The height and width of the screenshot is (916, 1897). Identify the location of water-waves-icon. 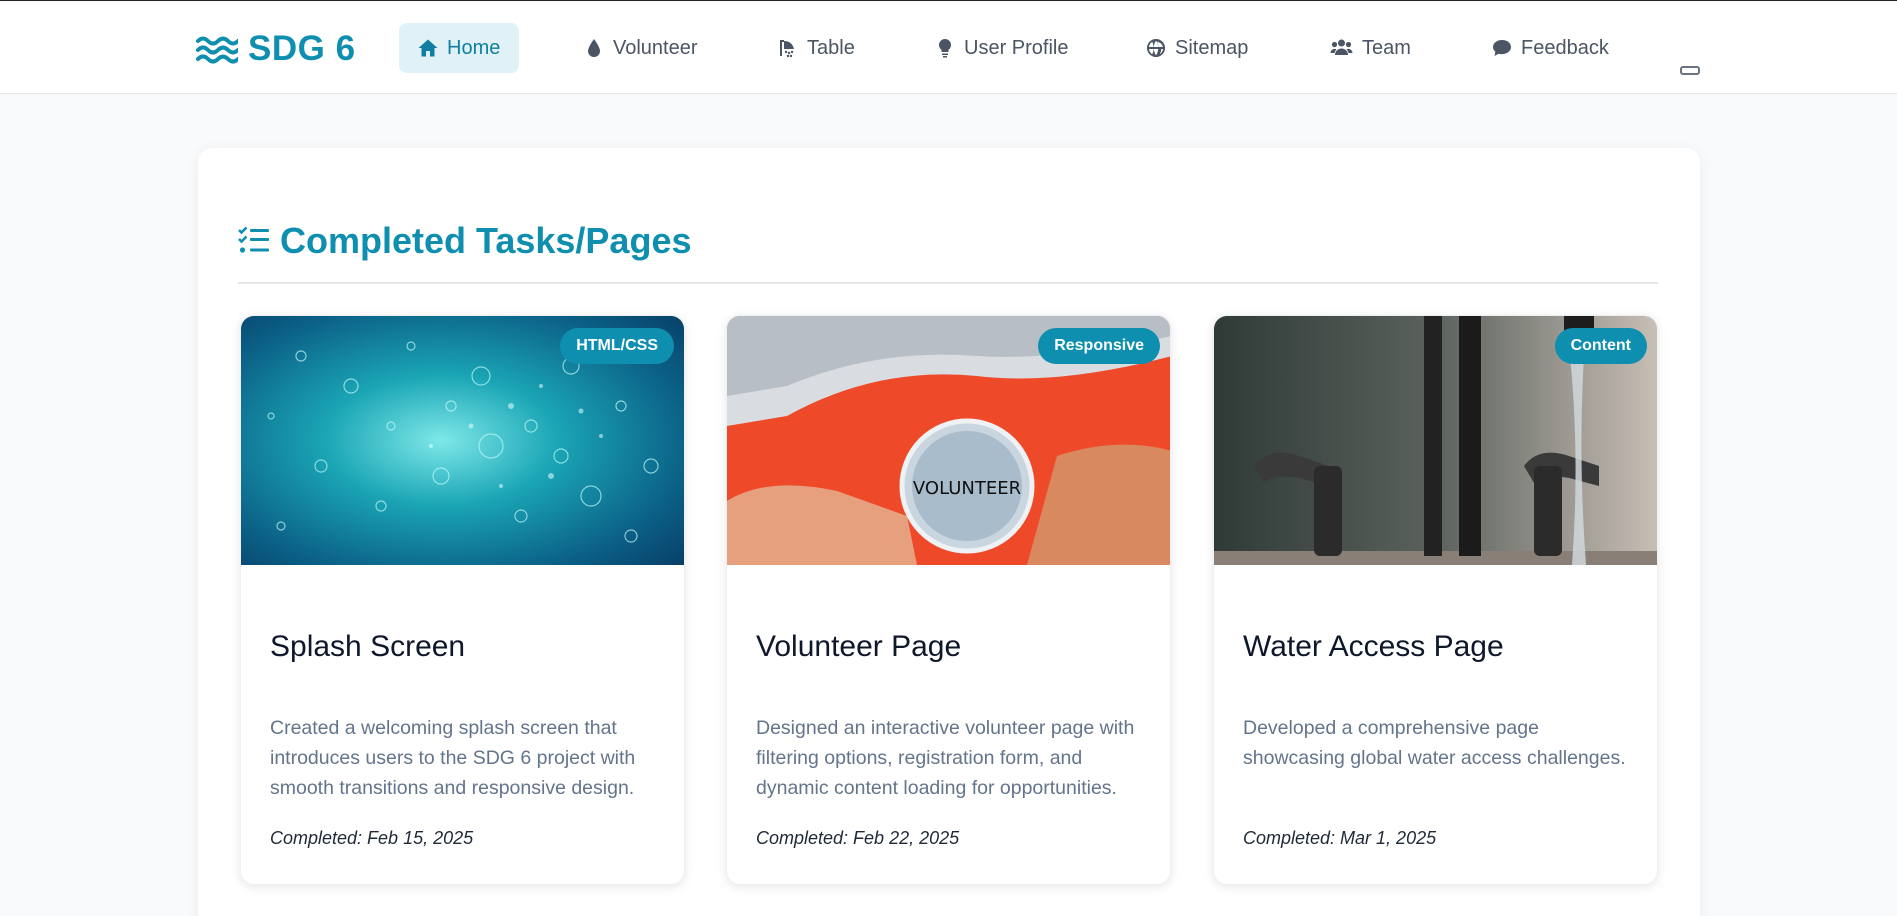
(217, 50).